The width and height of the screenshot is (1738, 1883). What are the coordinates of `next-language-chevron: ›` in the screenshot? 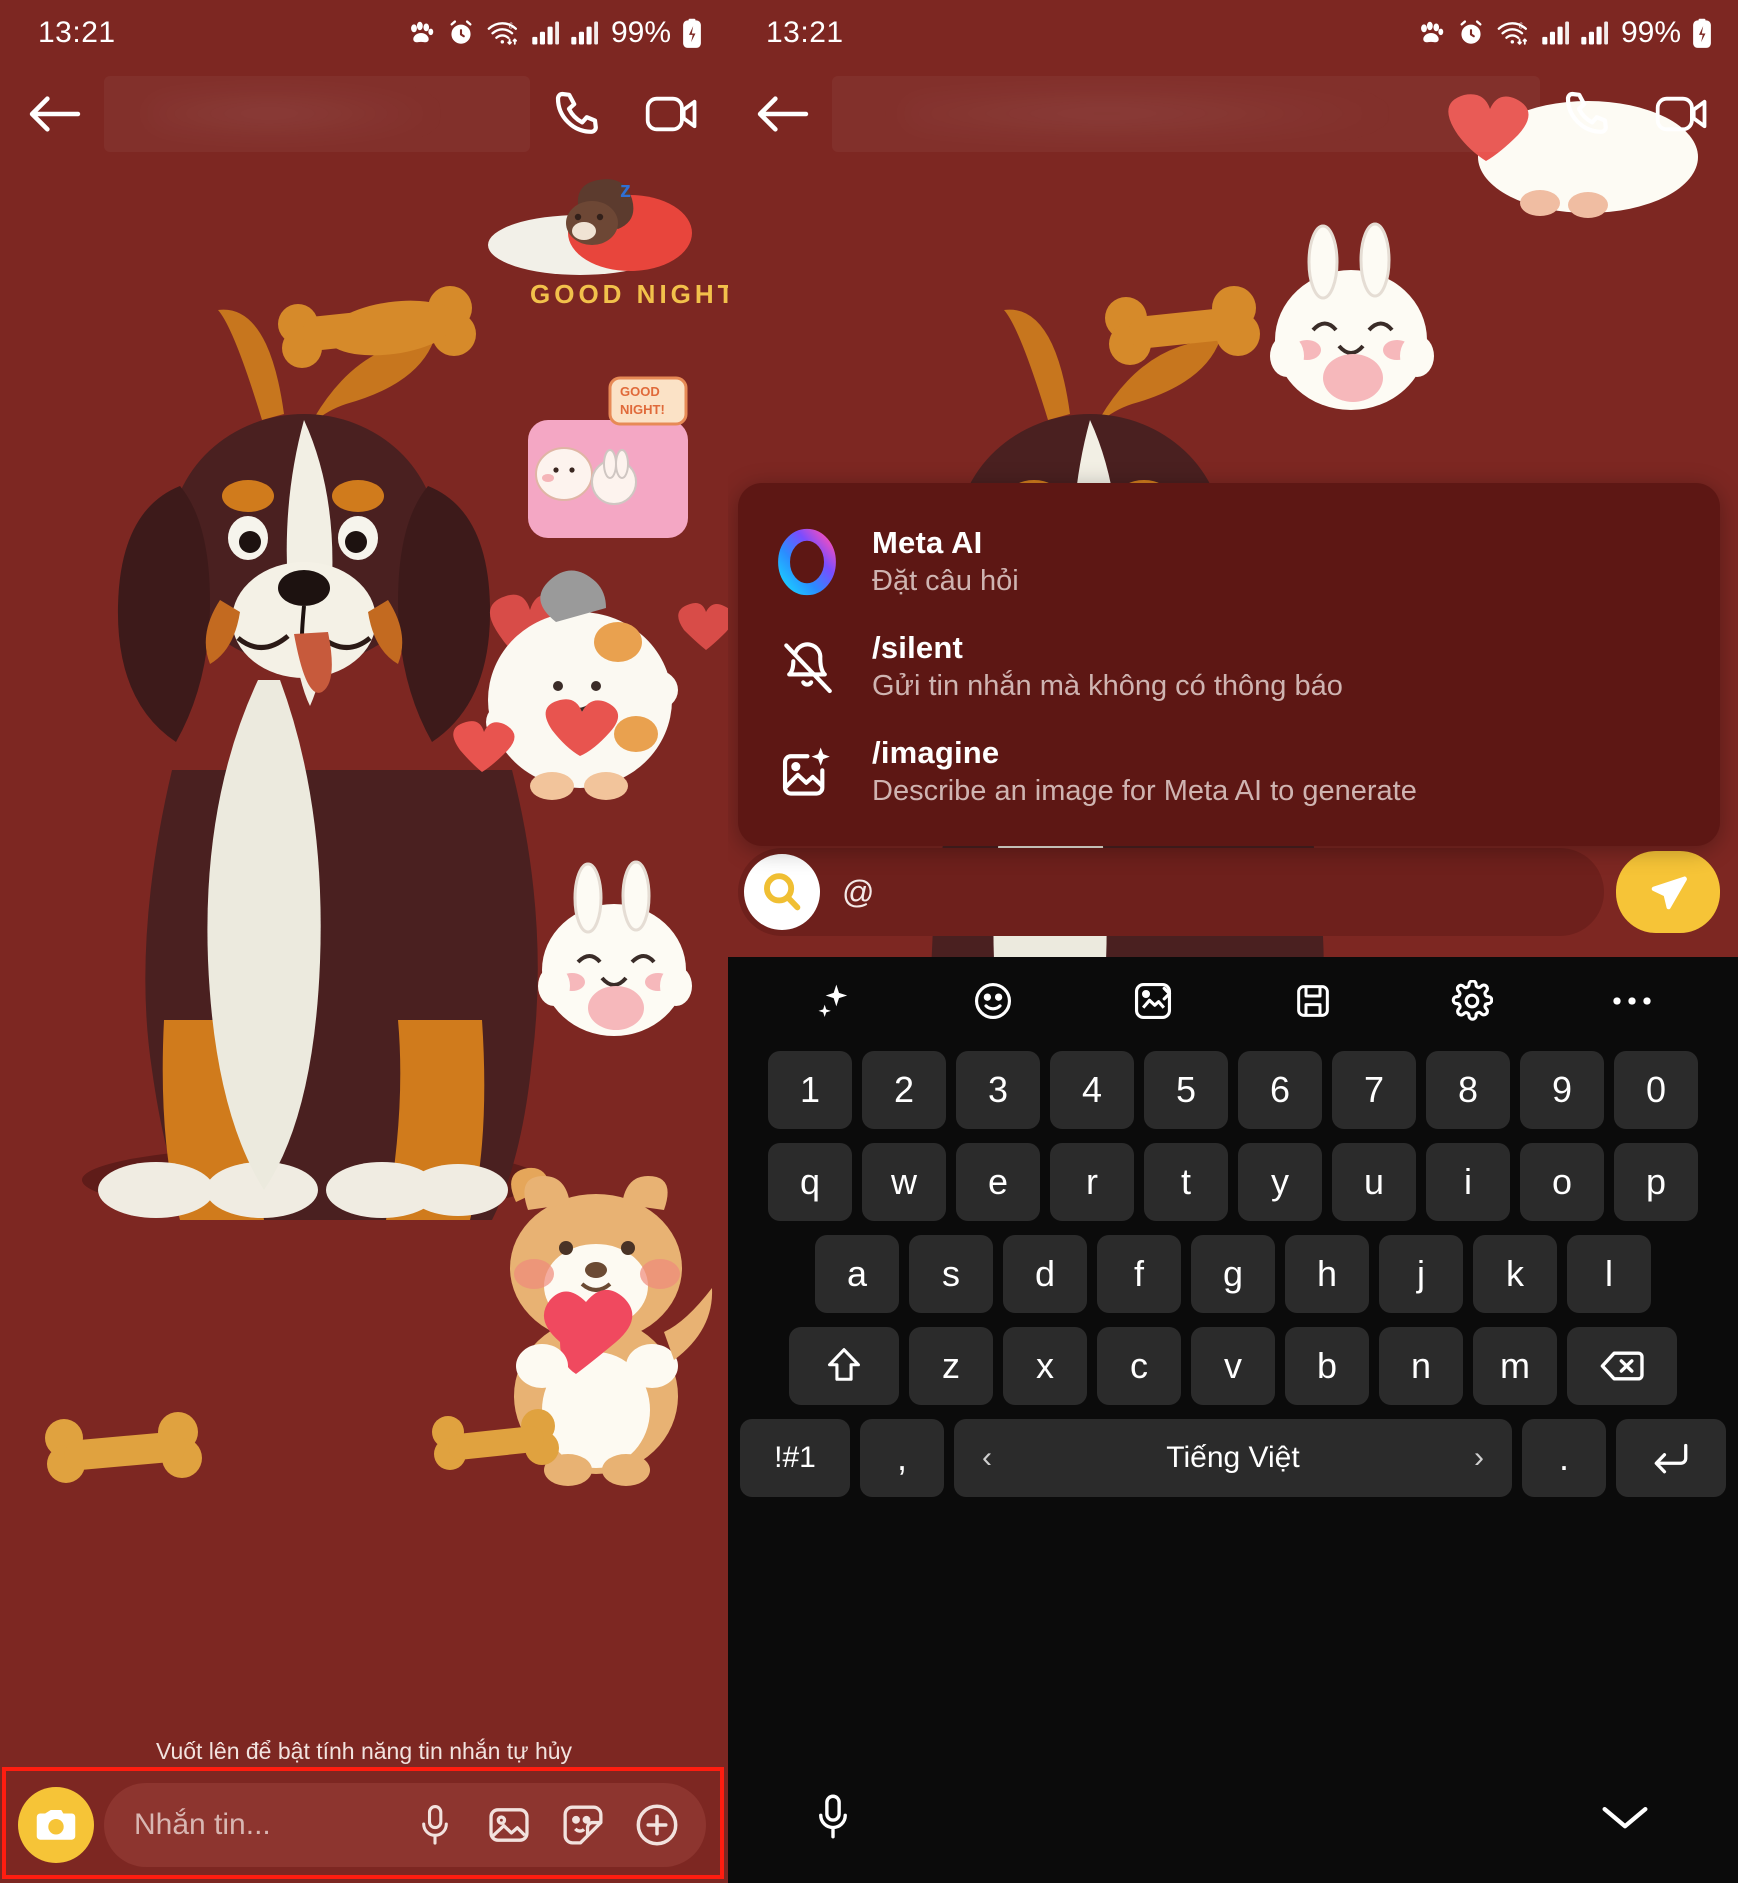 It's located at (1479, 1458).